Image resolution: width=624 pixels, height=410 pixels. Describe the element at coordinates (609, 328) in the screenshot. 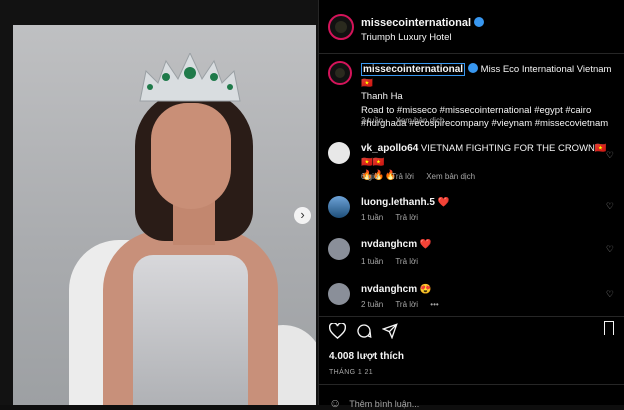

I see `bookmark-icon` at that location.